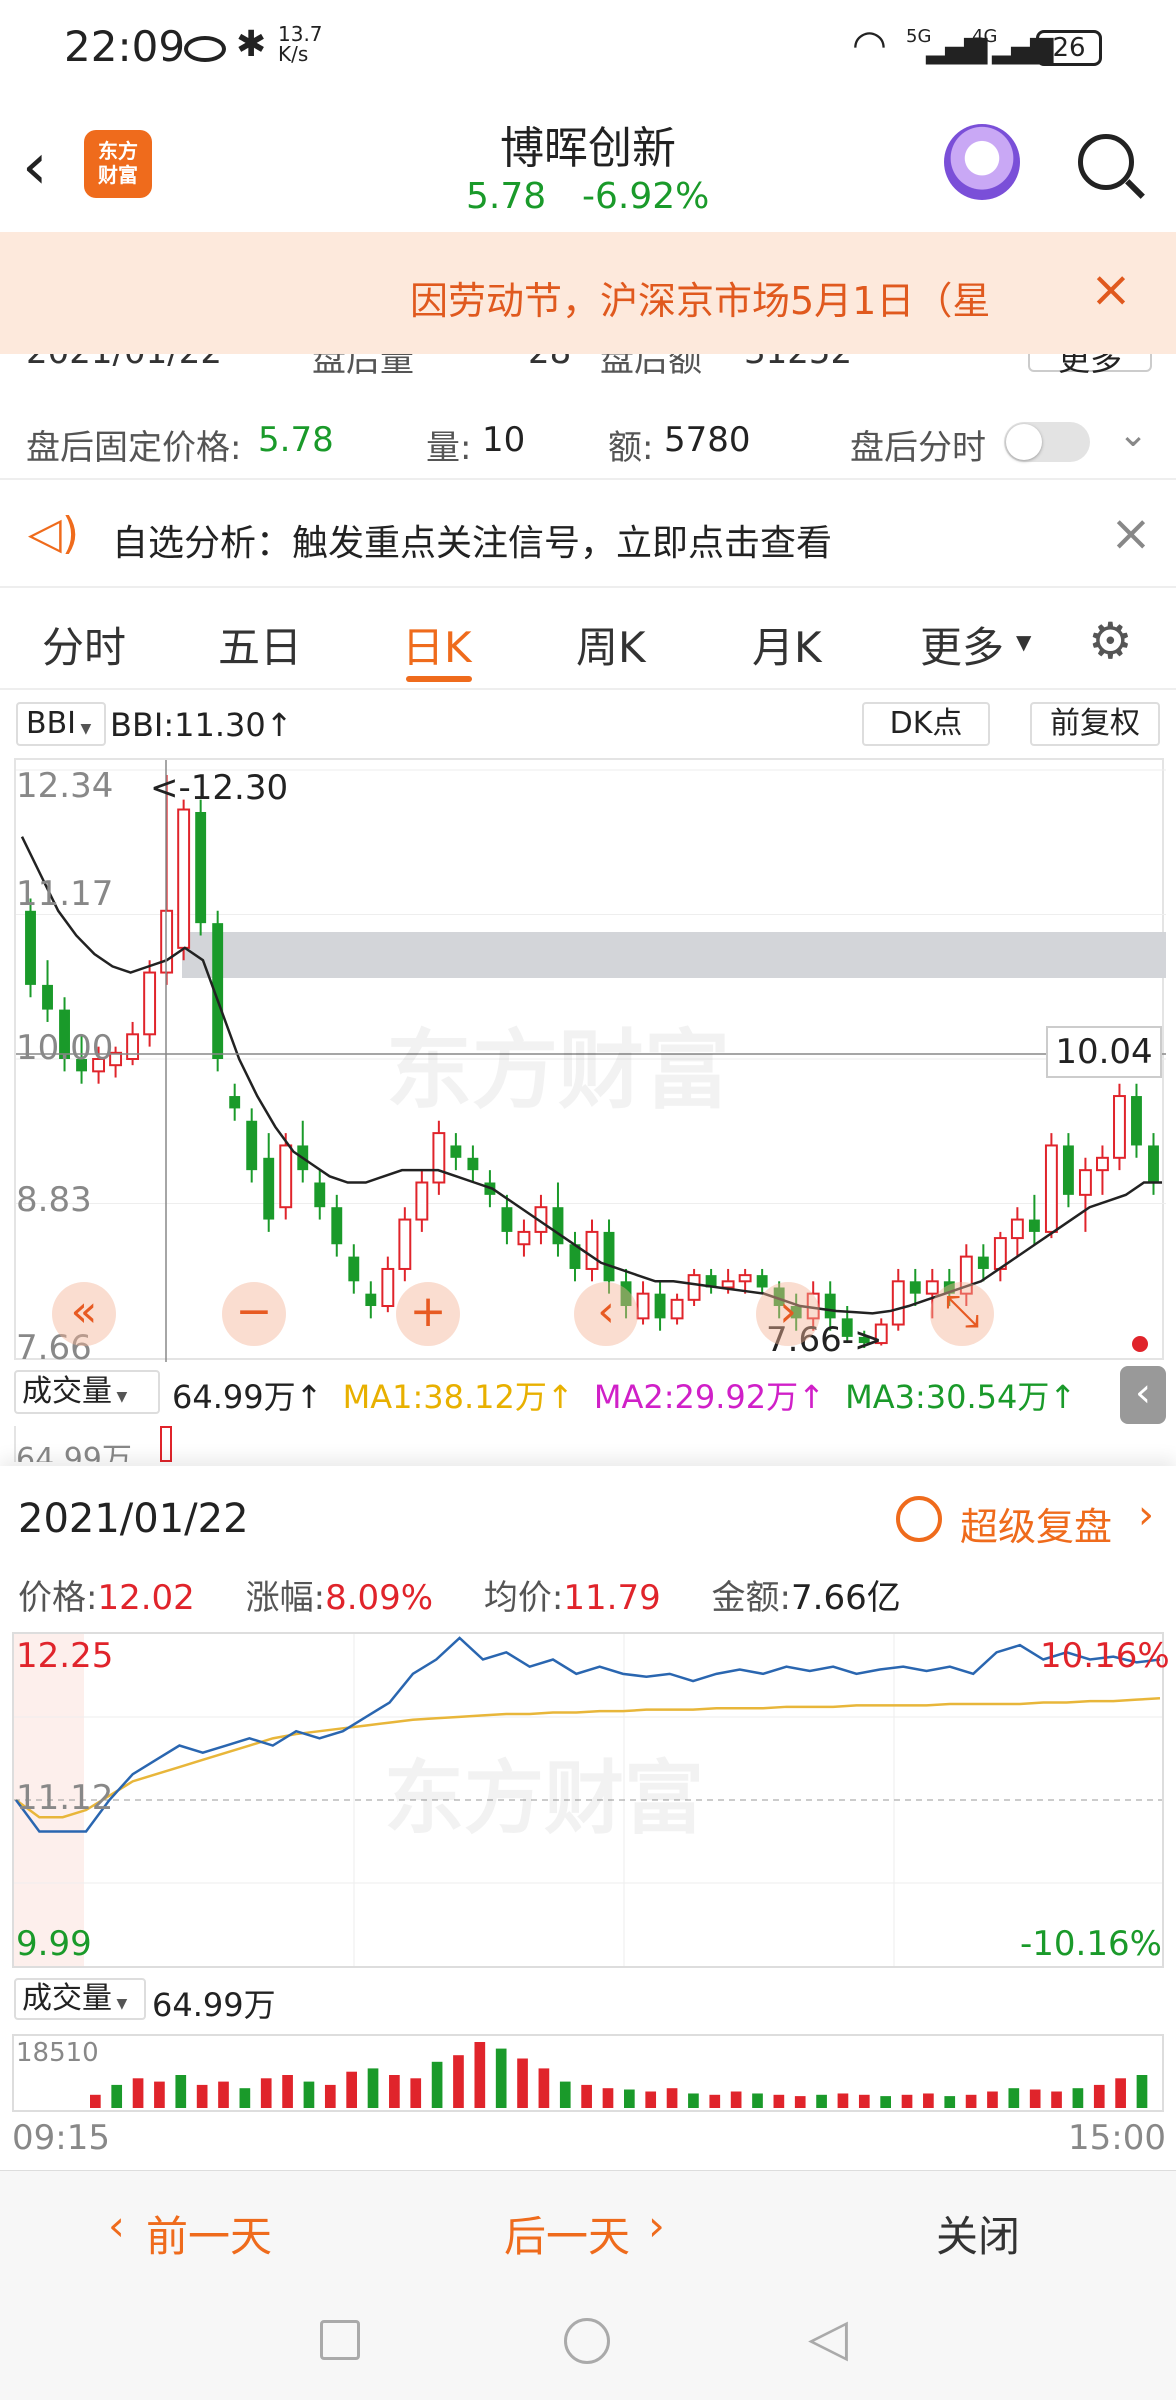 The height and width of the screenshot is (2400, 1176). I want to click on scroll-left-button: «, so click(84, 1314).